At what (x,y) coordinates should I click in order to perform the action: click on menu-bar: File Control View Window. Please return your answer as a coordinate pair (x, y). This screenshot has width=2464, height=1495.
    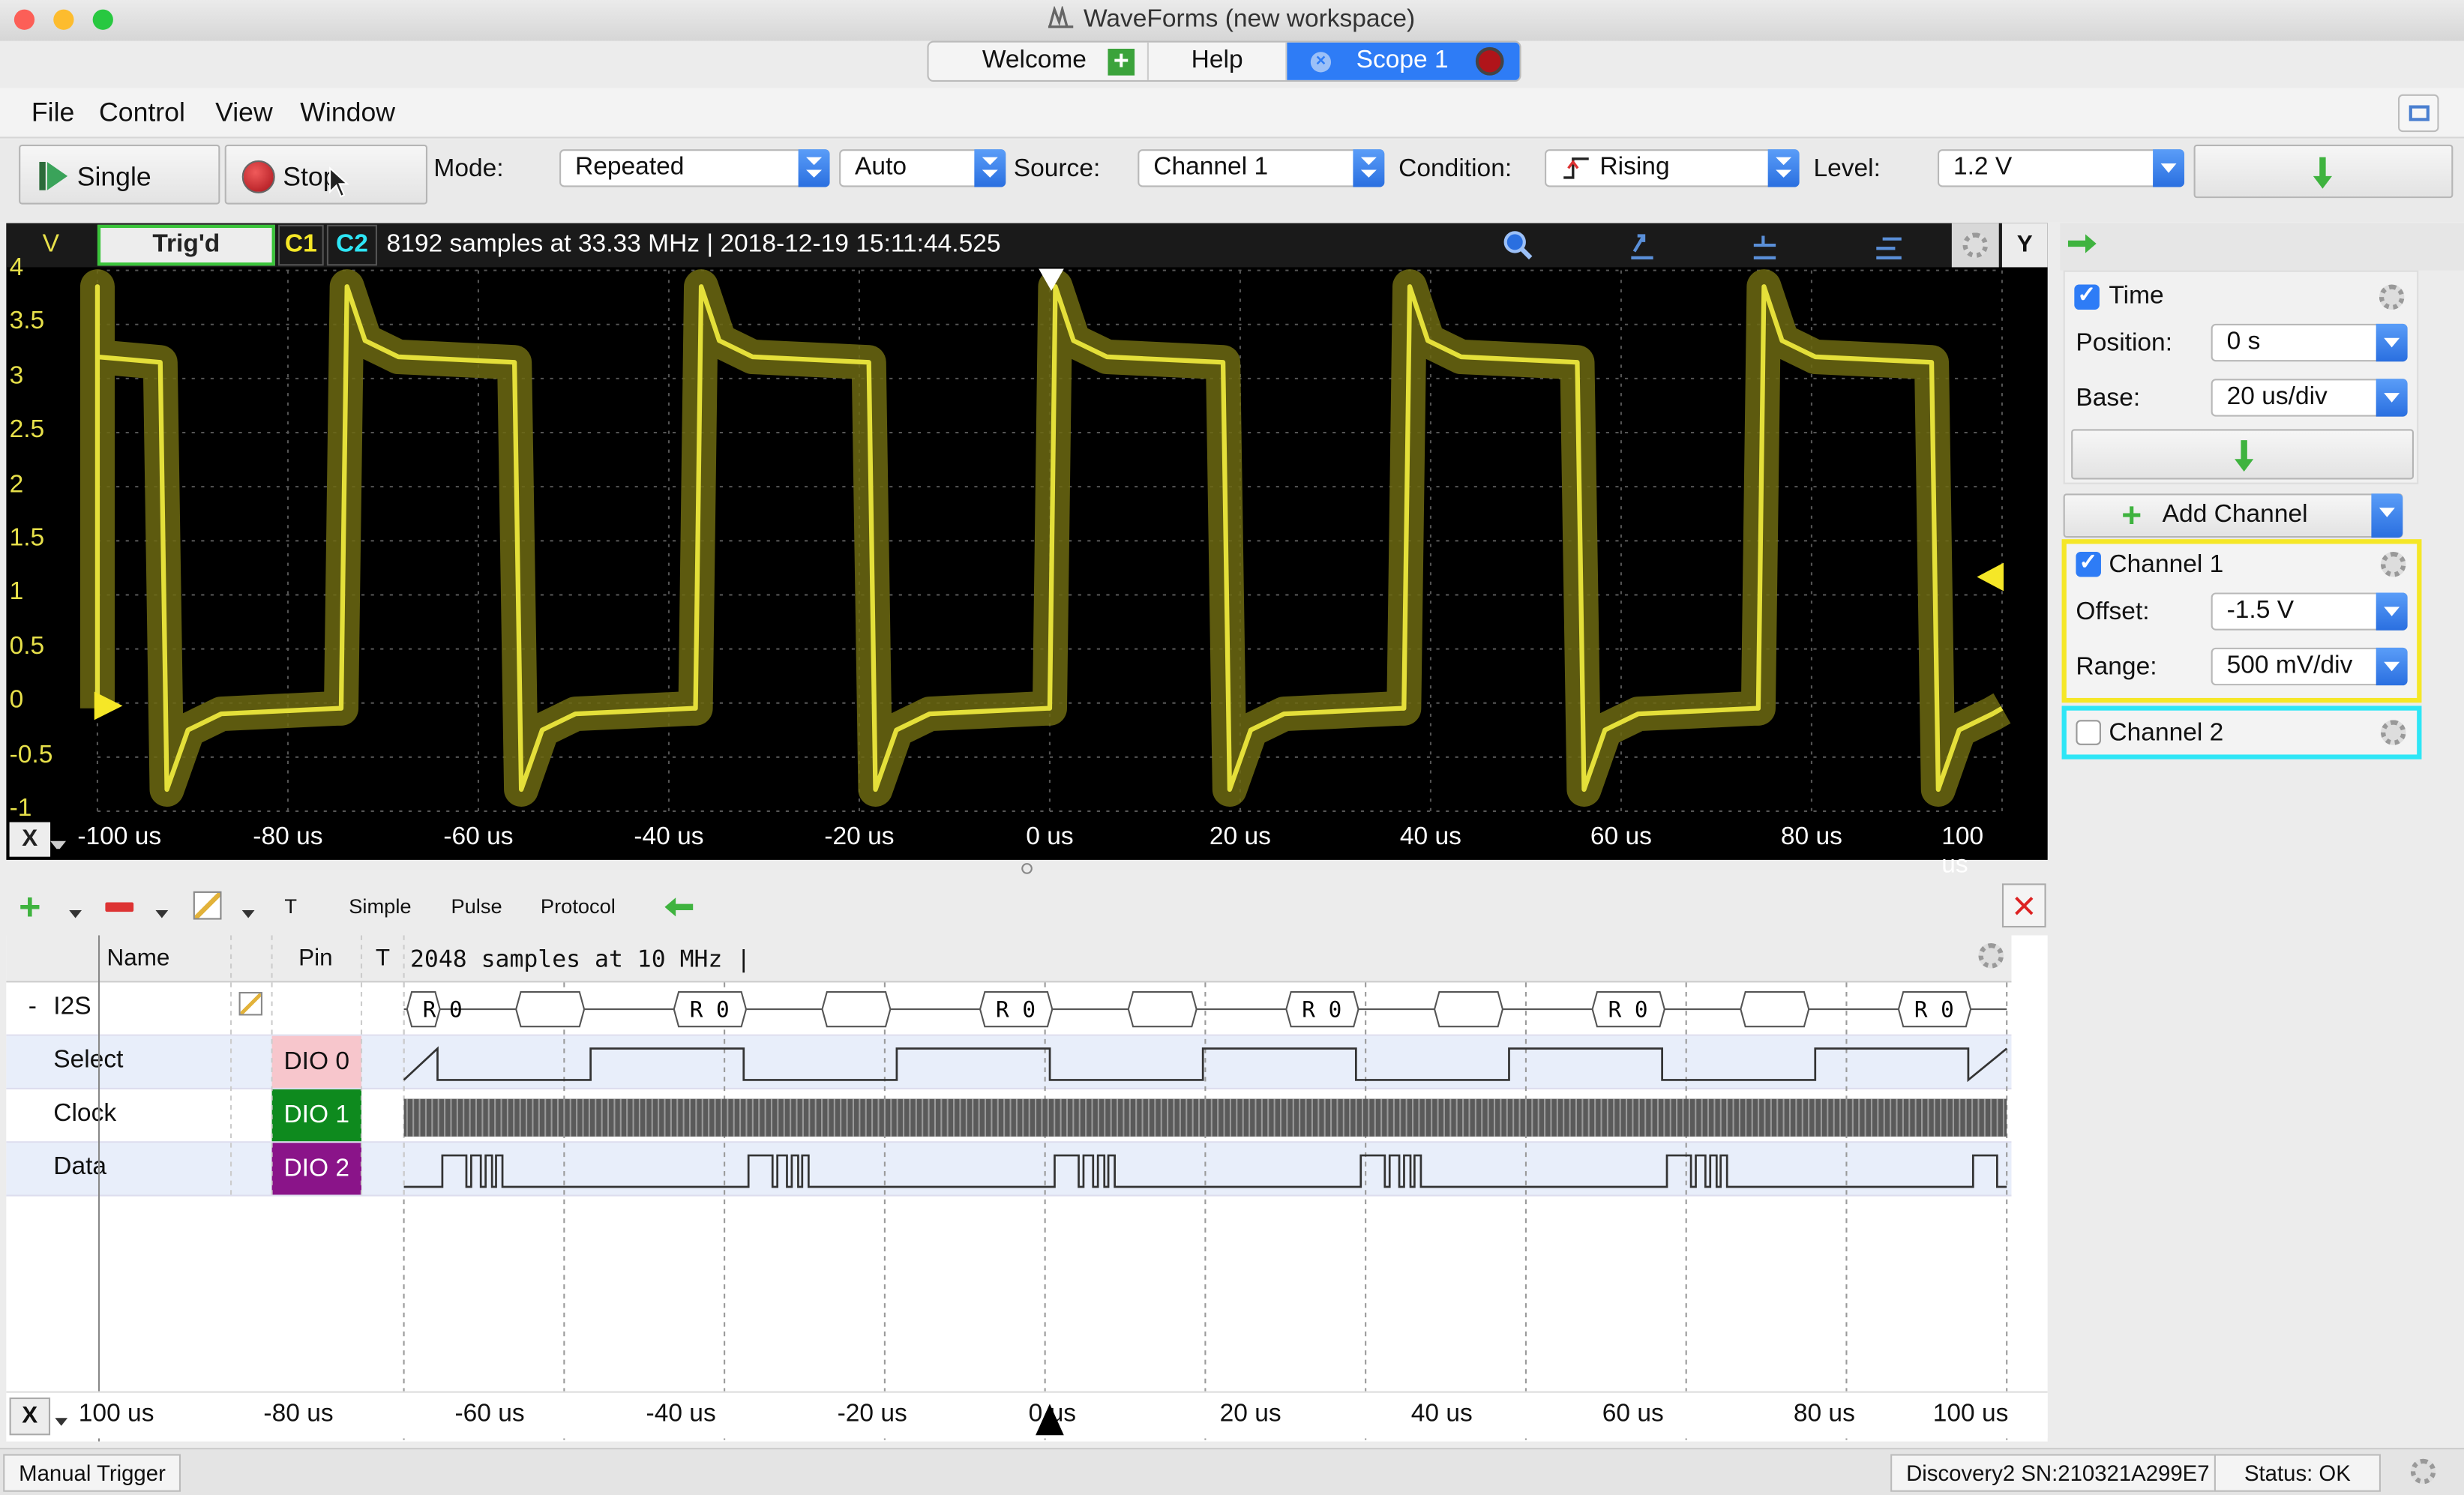
    Looking at the image, I should click on (1232, 114).